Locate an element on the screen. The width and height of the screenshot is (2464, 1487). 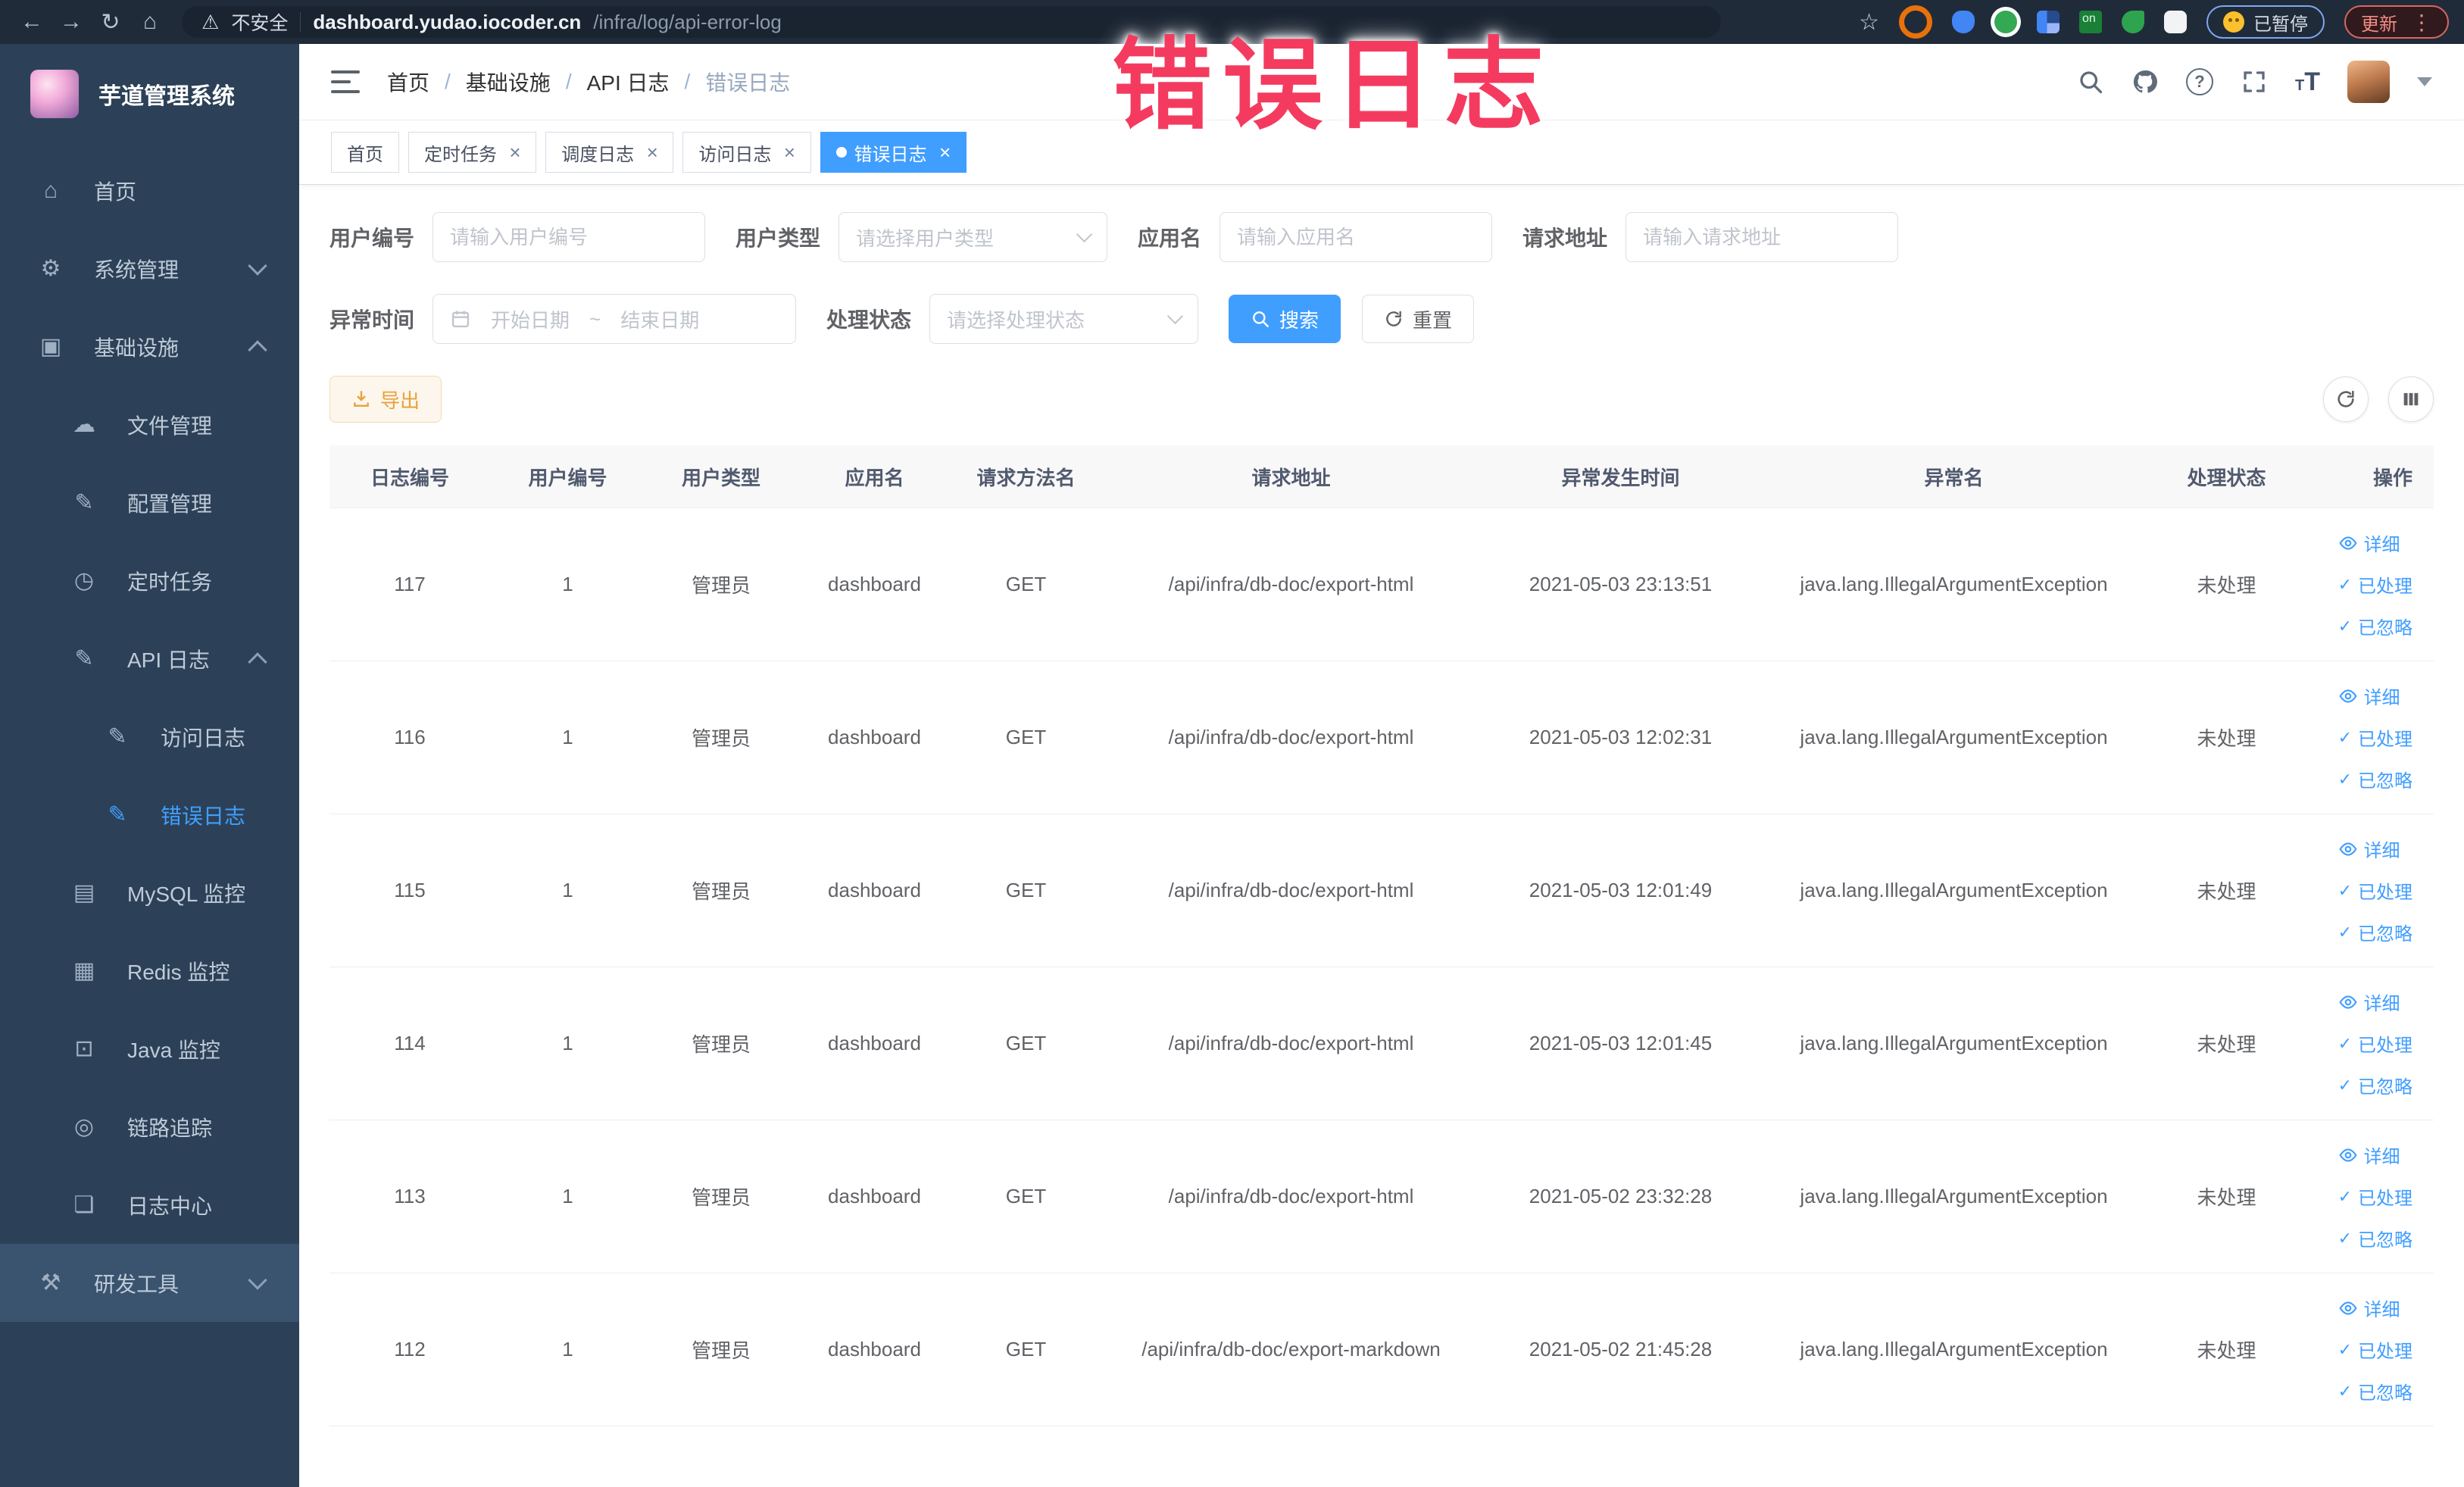
update-button: 更新 ⋮ is located at coordinates (2396, 22).